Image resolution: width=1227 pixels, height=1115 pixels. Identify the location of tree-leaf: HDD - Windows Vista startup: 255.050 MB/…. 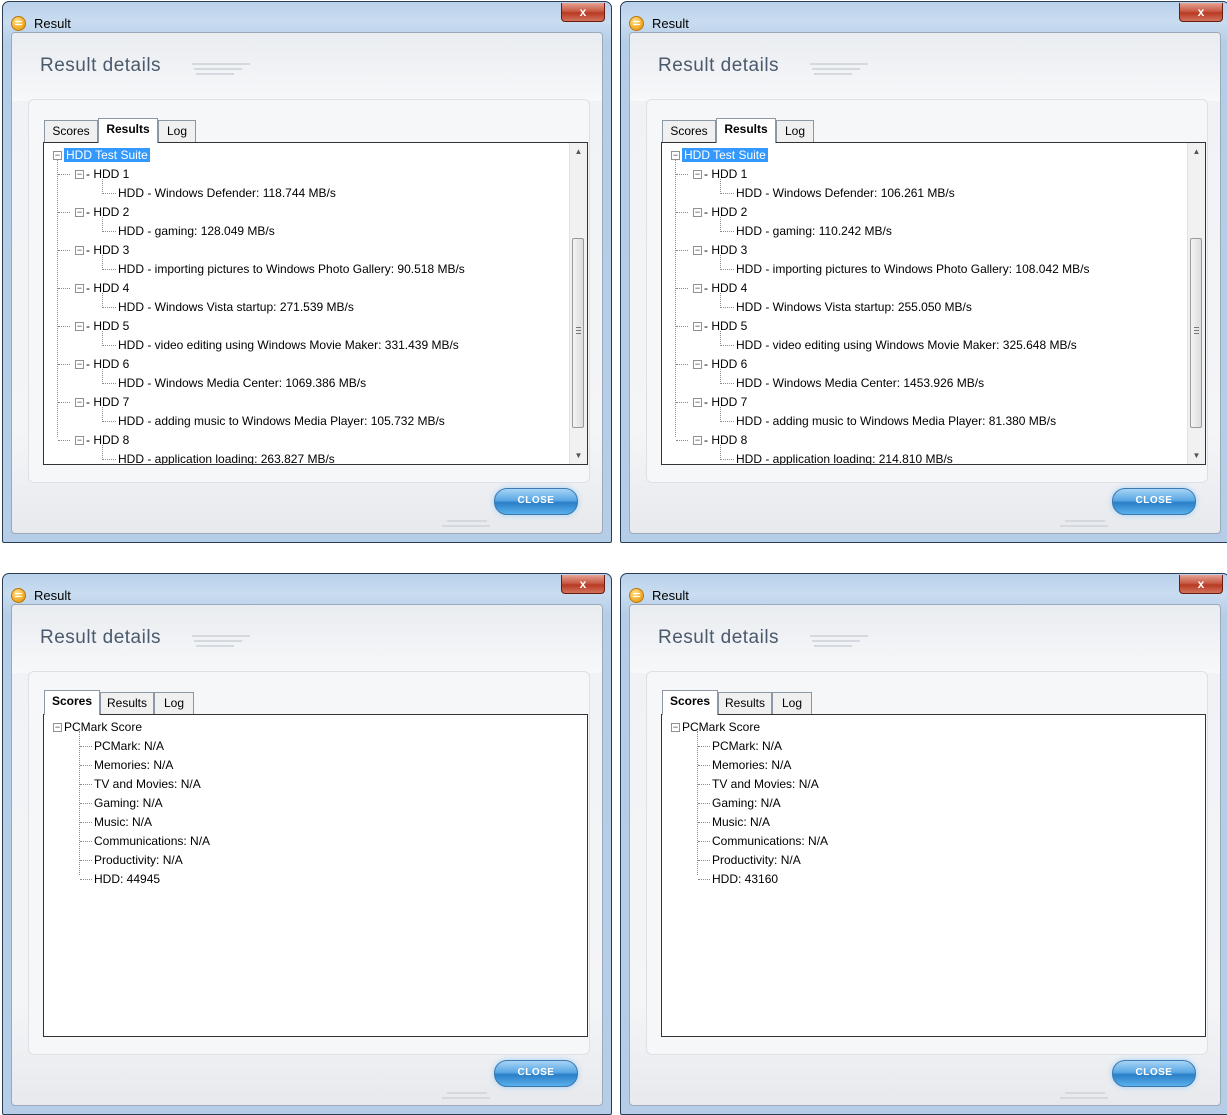
(854, 307).